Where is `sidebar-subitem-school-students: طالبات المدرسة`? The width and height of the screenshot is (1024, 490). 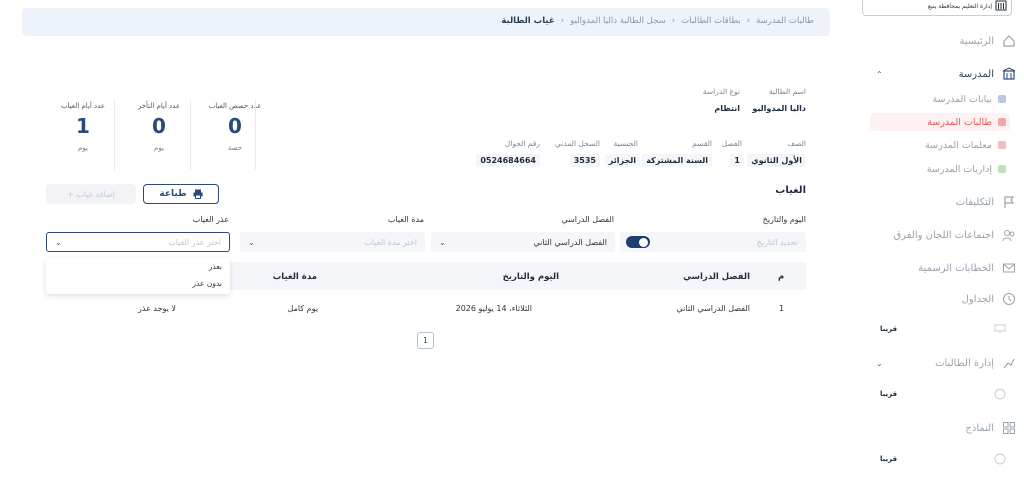
sidebar-subitem-school-students: طالبات المدرسة is located at coordinates (940, 122).